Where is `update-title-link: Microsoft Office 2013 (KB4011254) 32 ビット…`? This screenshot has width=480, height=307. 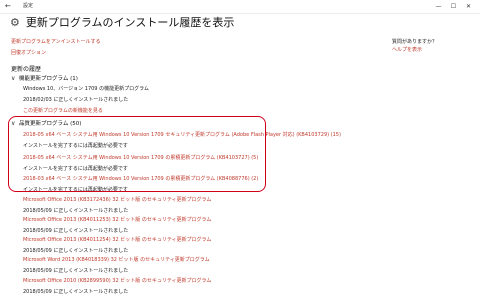
update-title-link: Microsoft Office 2013 (KB4011254) 32 ビット… is located at coordinates (117, 240).